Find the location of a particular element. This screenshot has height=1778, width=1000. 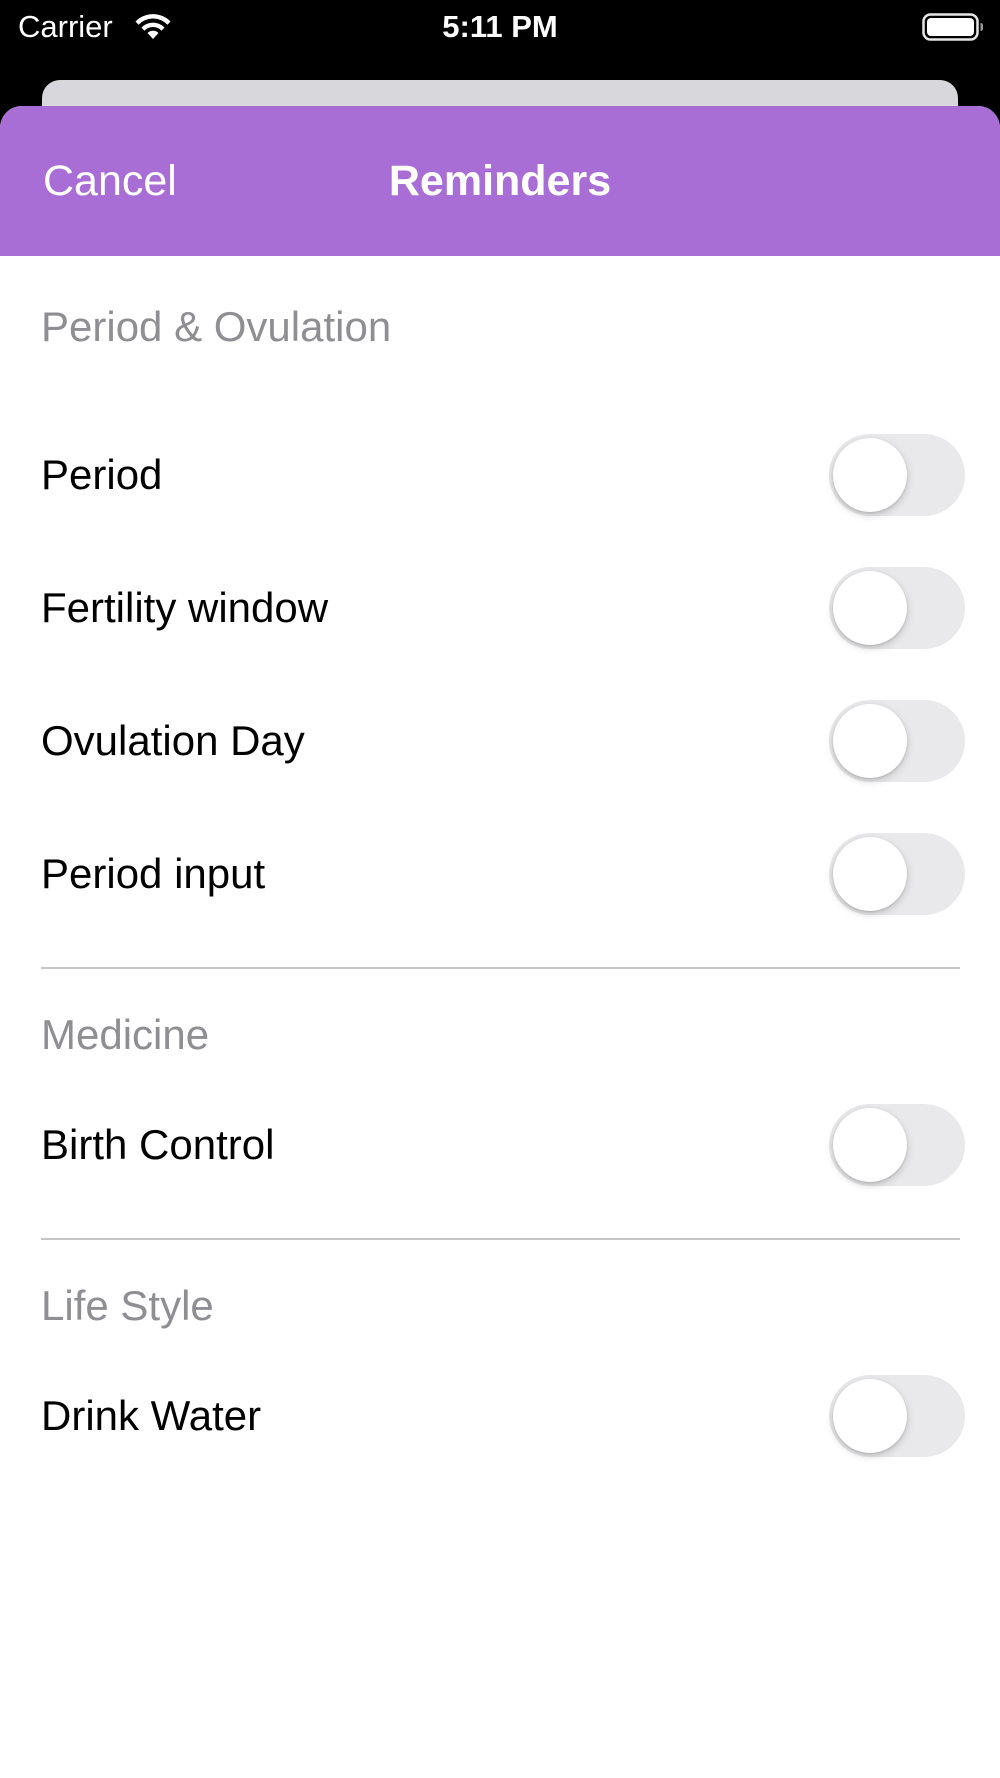

section-header-medicine: Medicine is located at coordinates (125, 1034).